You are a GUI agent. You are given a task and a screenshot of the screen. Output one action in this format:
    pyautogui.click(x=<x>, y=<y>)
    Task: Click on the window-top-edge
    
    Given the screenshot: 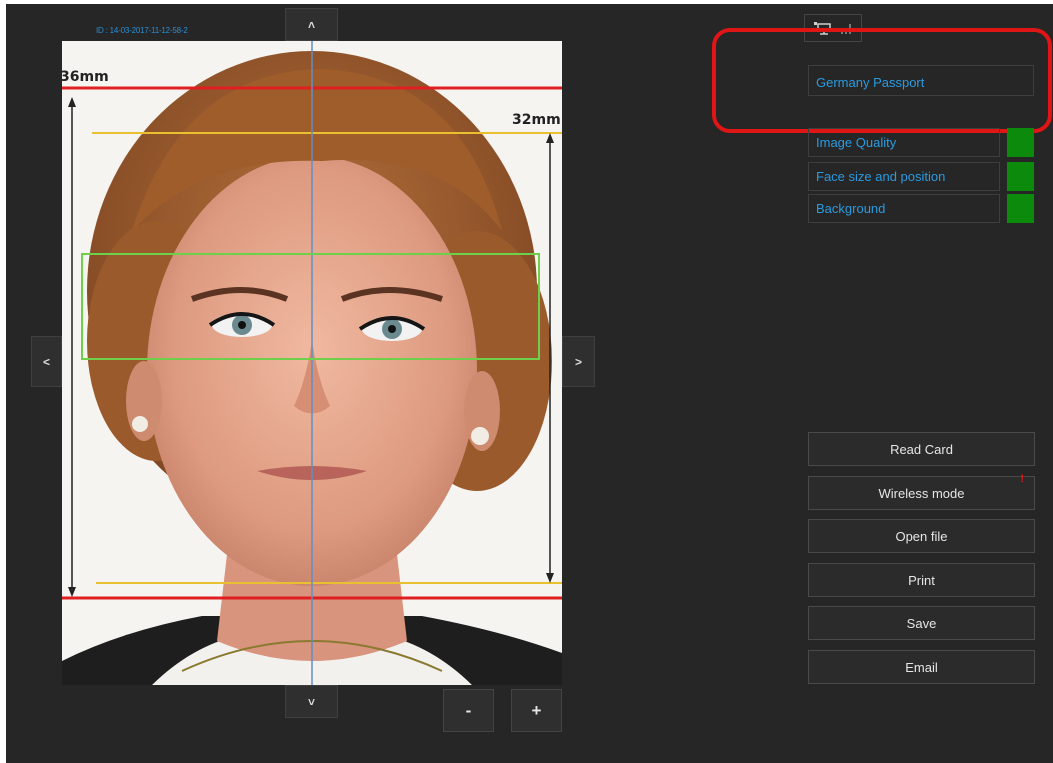 What is the action you would take?
    pyautogui.click(x=526, y=2)
    